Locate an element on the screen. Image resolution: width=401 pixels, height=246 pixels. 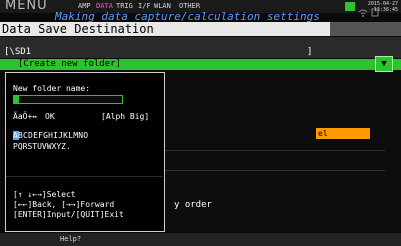
status-green-icon is located at coordinates (350, 6).